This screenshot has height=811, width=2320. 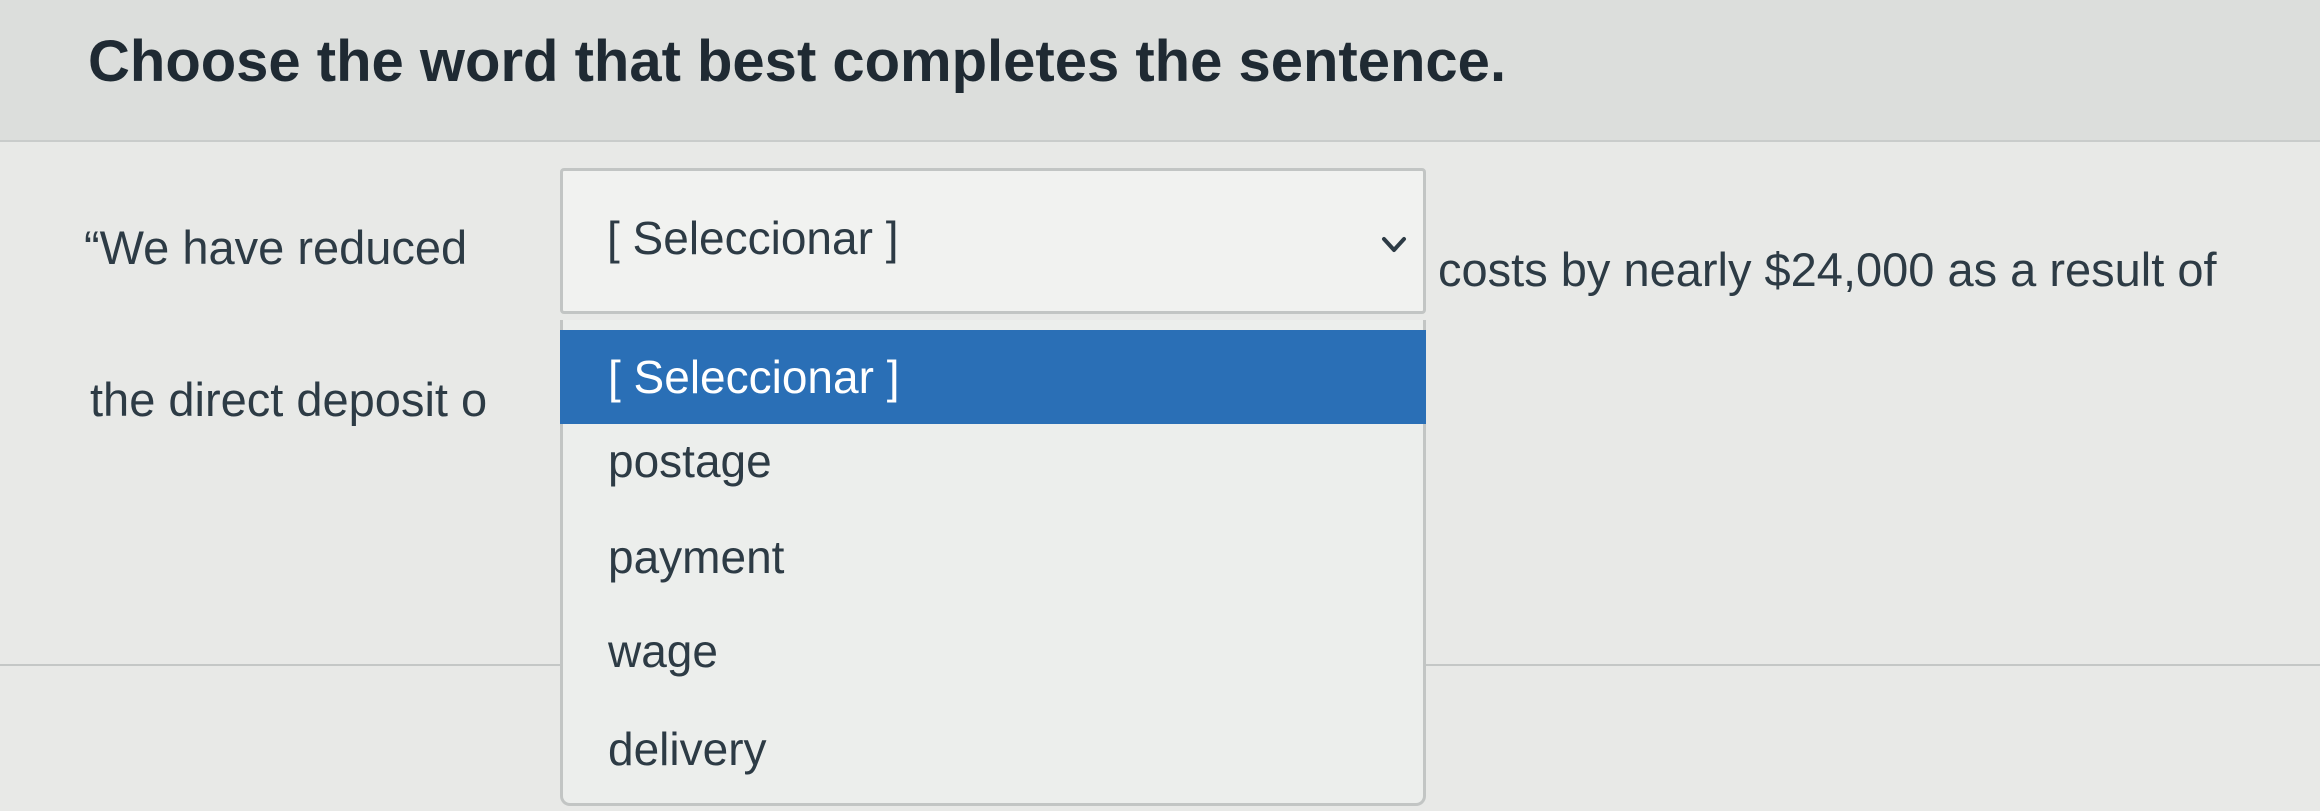 What do you see at coordinates (1827, 269) in the screenshot?
I see `sentence-after-text: costs by nearly $24,000 as a result of` at bounding box center [1827, 269].